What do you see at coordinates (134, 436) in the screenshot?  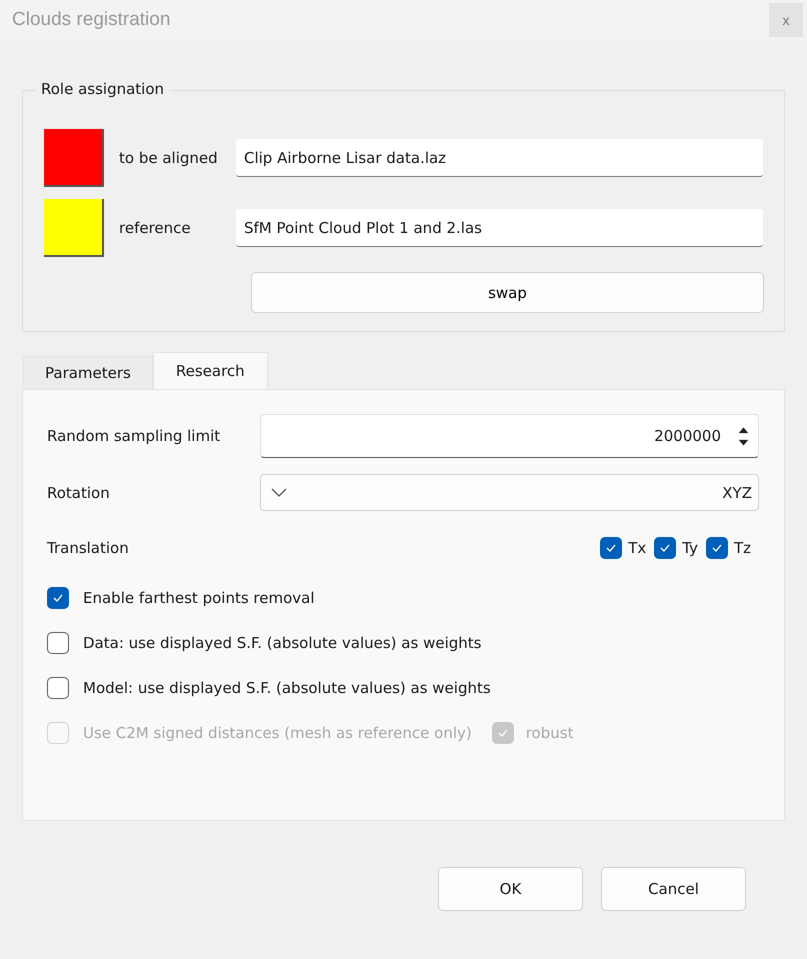 I see `field-label: Random sampling limit` at bounding box center [134, 436].